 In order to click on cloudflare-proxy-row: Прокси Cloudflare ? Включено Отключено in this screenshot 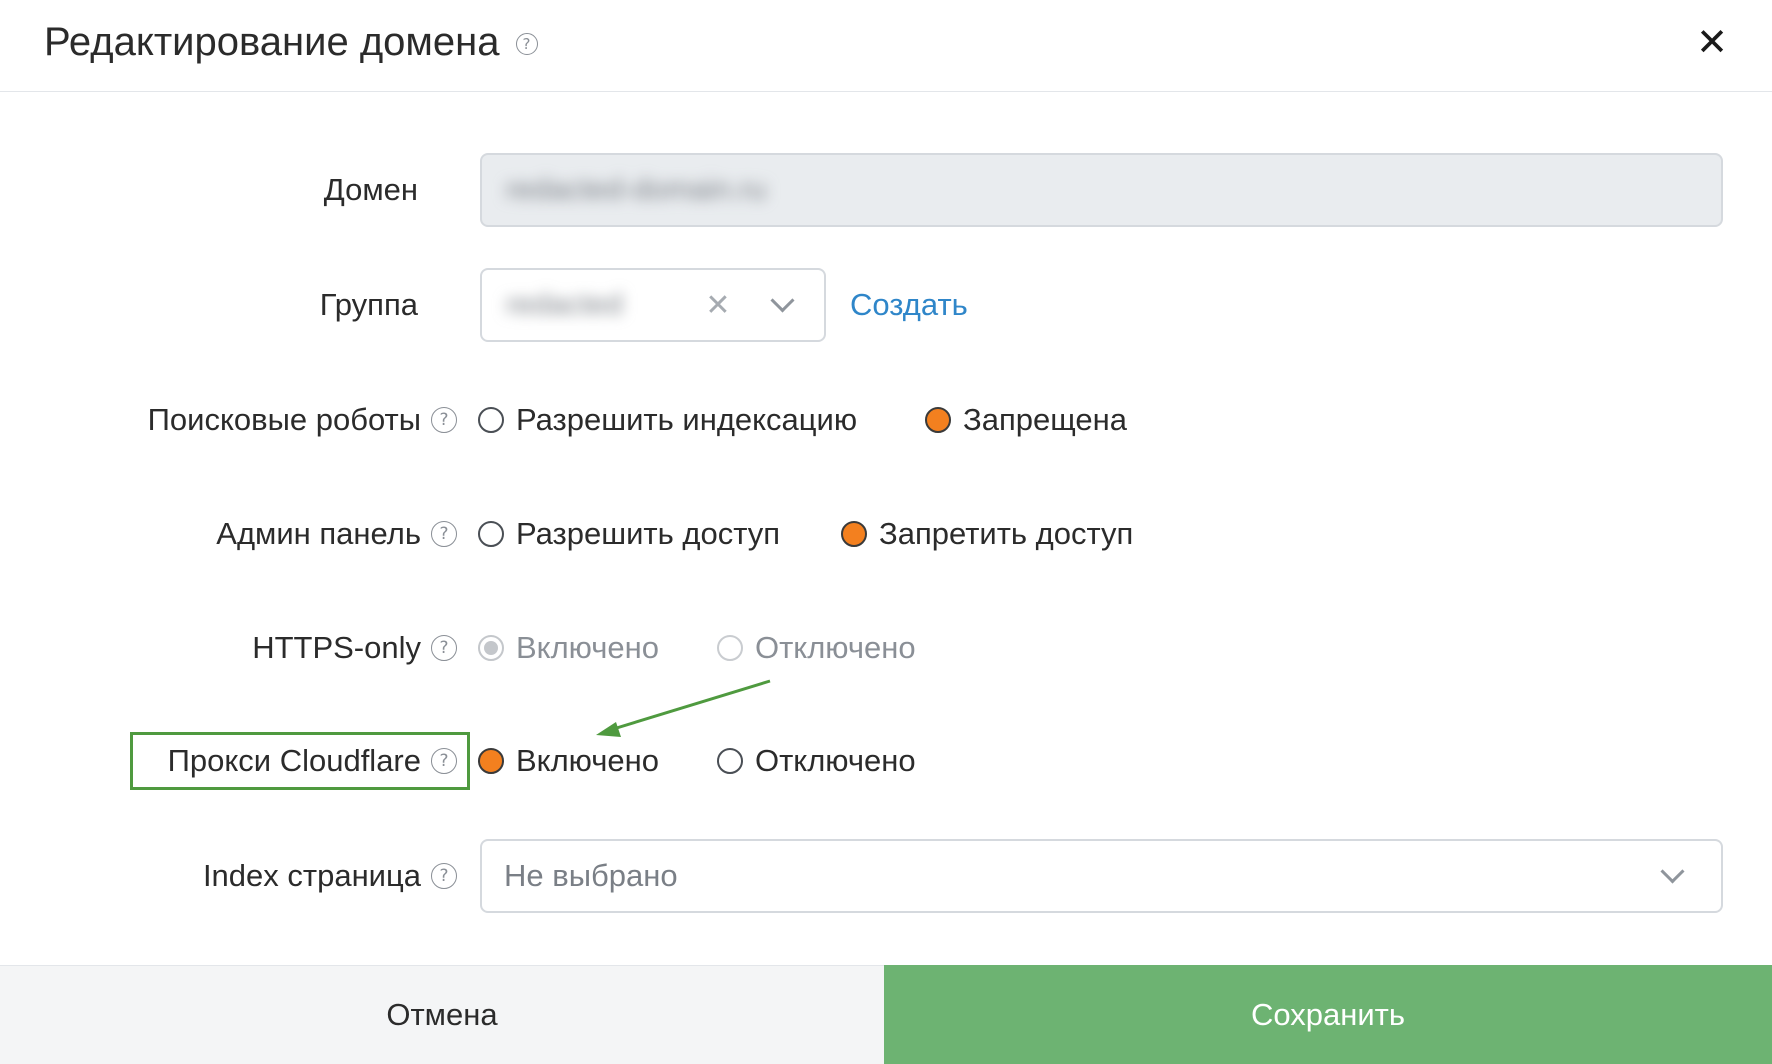, I will do `click(886, 761)`.